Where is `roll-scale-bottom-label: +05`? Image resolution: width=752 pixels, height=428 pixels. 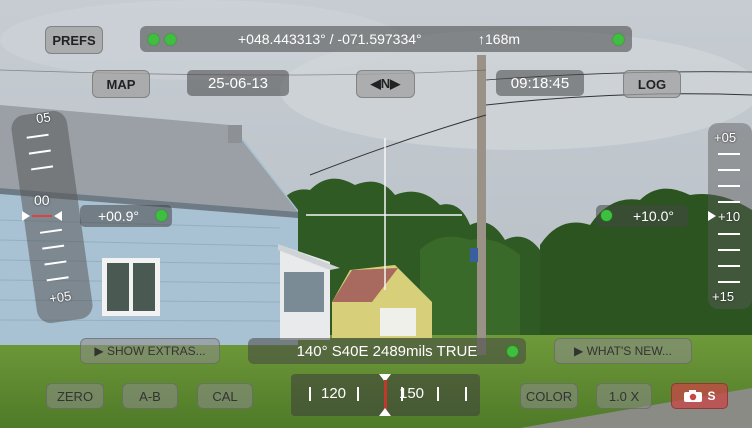
roll-scale-bottom-label: +05 is located at coordinates (60, 297).